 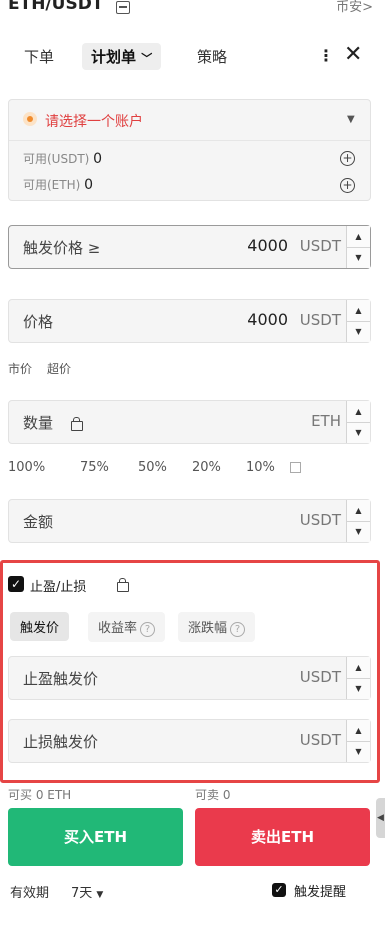 I want to click on quantity-label: 数量, so click(x=38, y=423).